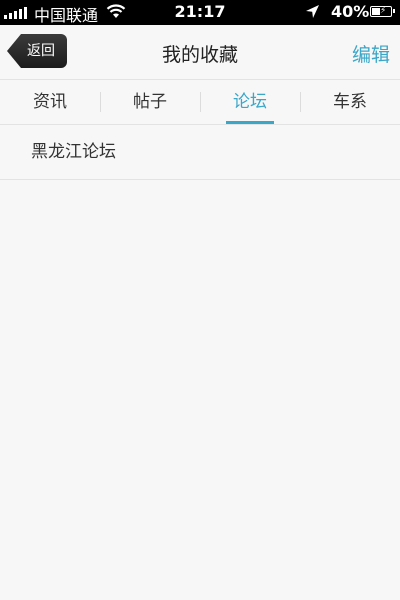 The width and height of the screenshot is (400, 600). I want to click on tab-bar: 资讯 帖子 论坛 车系, so click(200, 102).